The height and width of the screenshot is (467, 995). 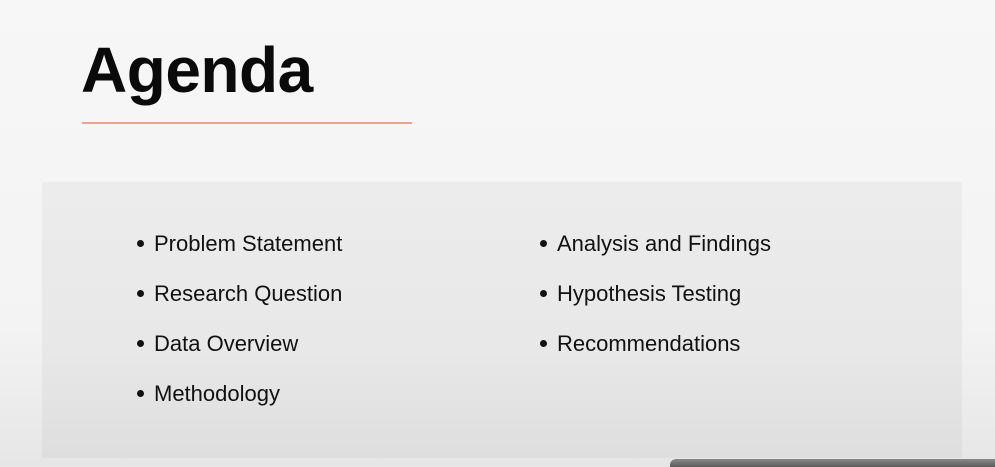 I want to click on agenda-item-label: Methodology, so click(x=217, y=393).